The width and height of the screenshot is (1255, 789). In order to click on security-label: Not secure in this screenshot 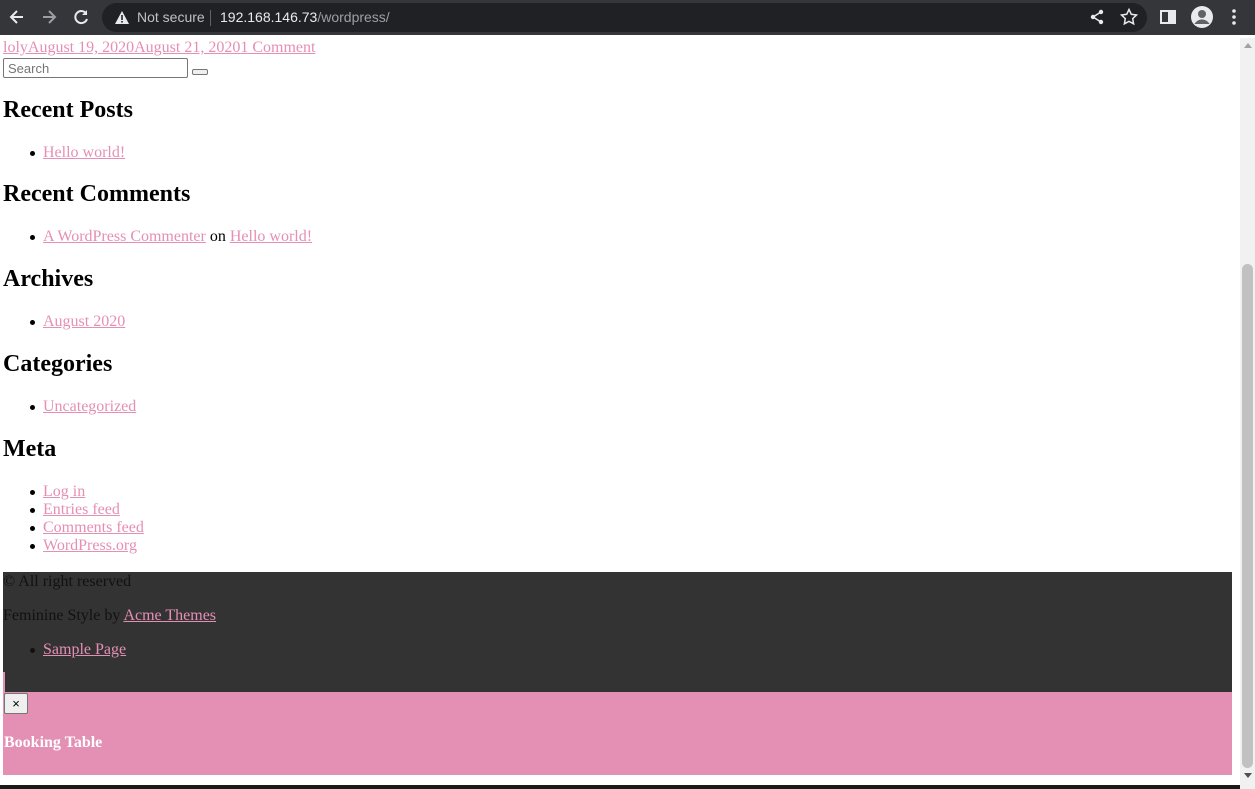, I will do `click(171, 17)`.